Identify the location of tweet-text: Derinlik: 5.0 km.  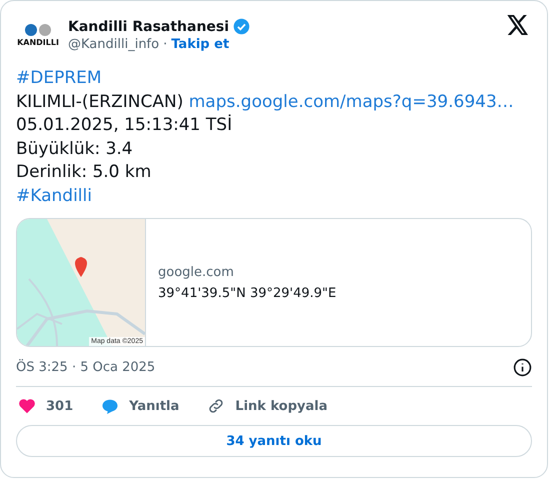
(84, 172).